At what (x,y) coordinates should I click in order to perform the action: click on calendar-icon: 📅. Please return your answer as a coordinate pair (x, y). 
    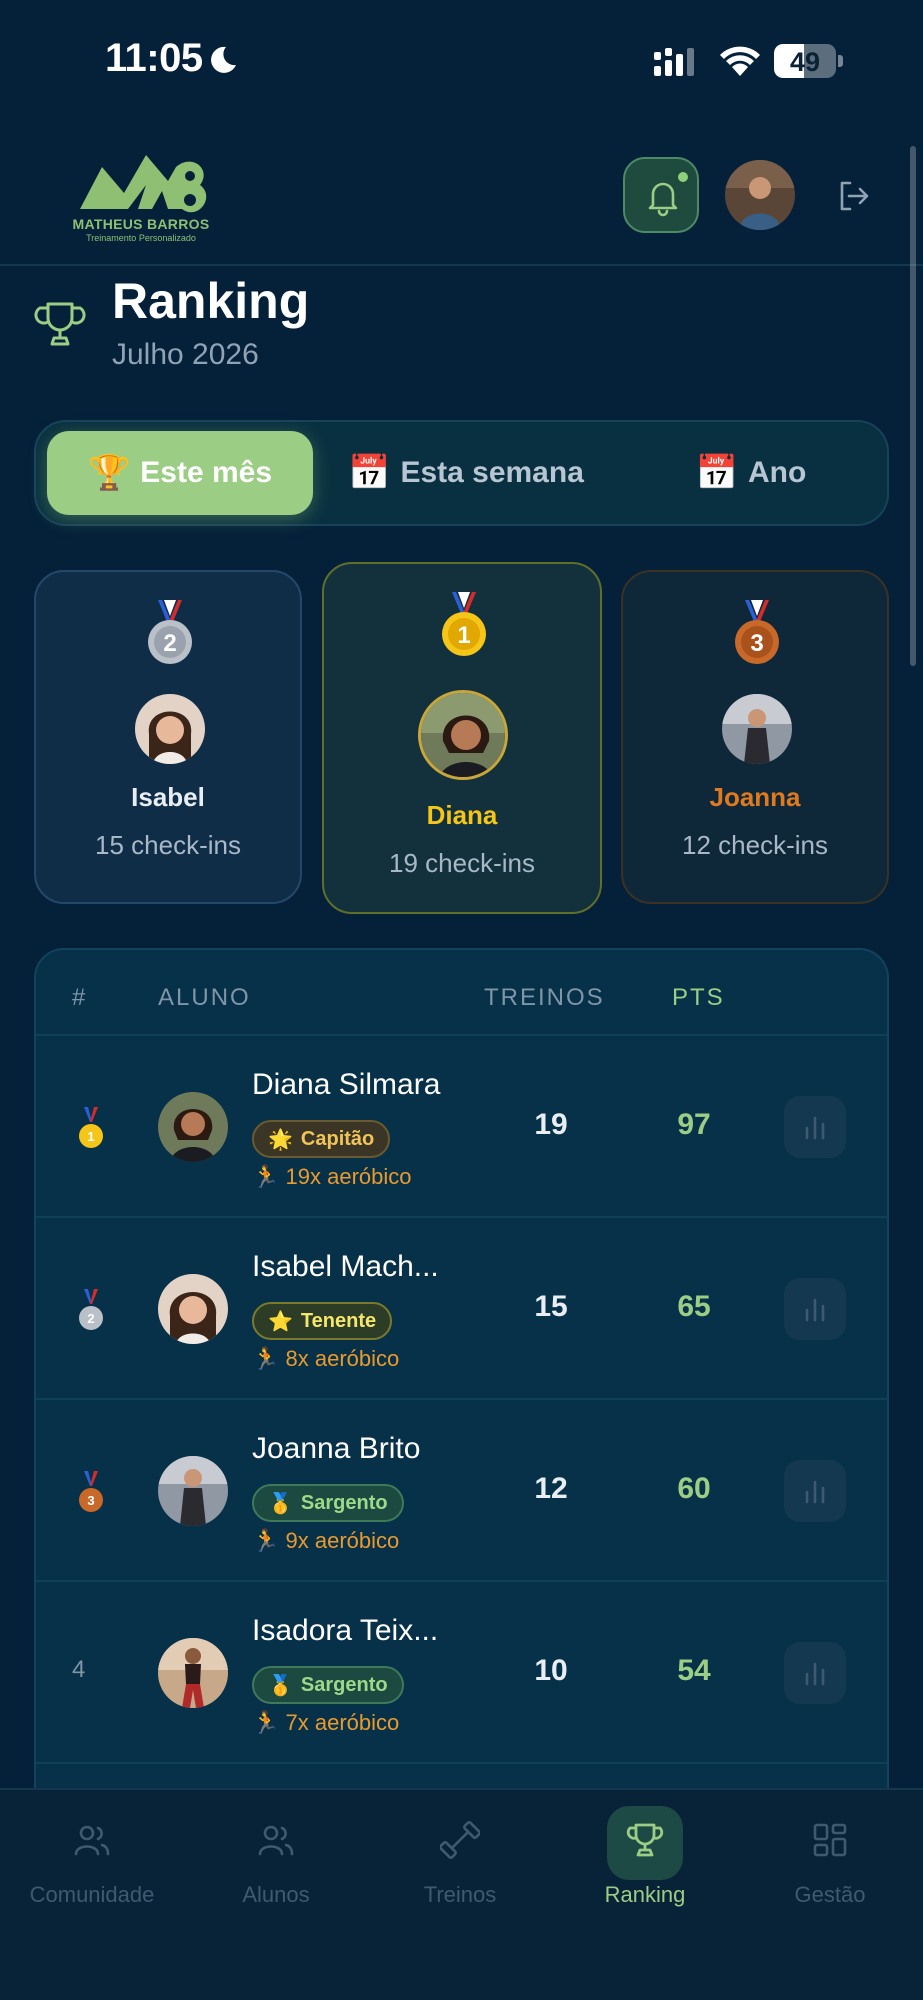
    Looking at the image, I should click on (369, 473).